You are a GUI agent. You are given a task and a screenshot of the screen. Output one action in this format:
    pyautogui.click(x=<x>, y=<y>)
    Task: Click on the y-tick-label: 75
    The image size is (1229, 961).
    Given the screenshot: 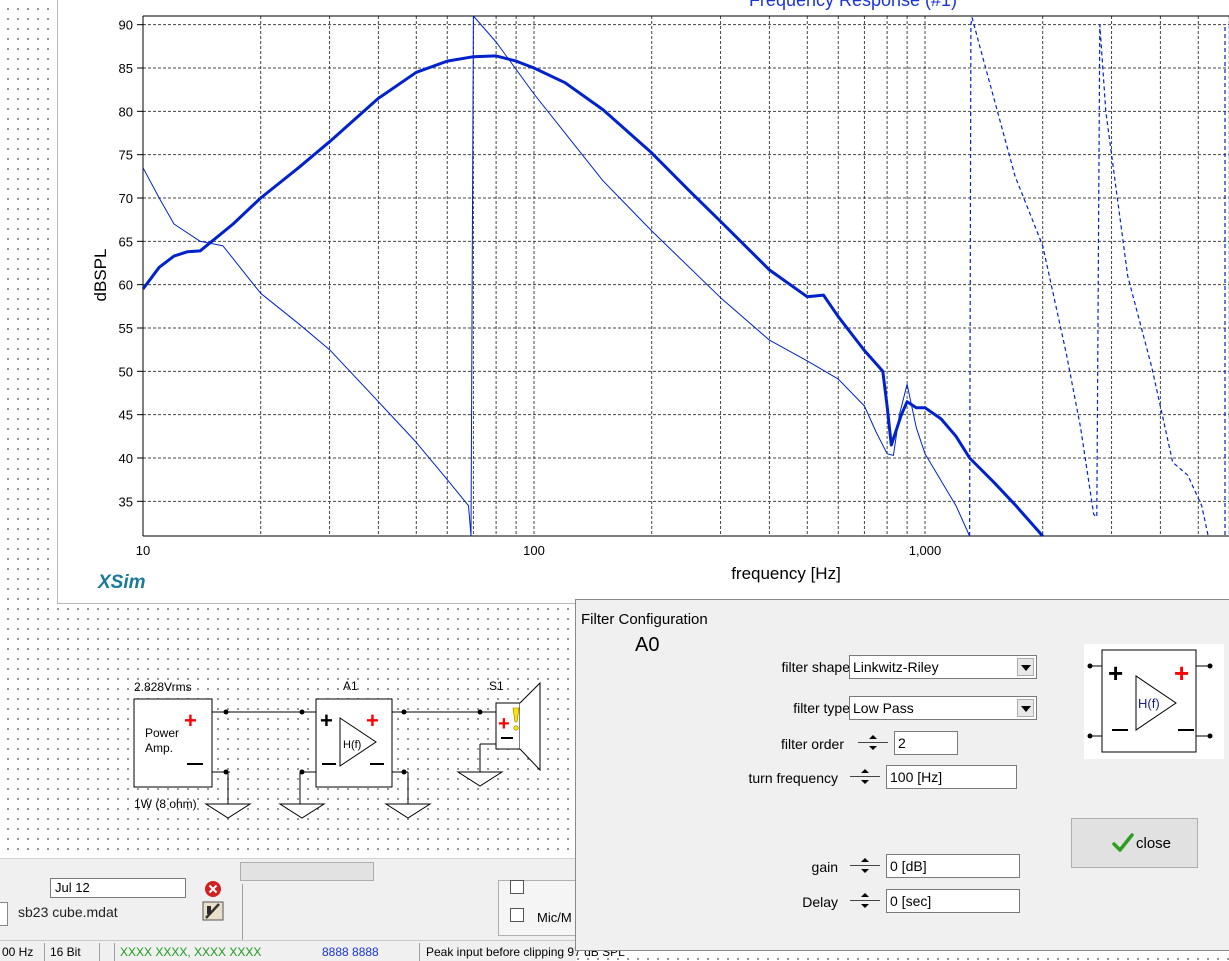 What is the action you would take?
    pyautogui.click(x=126, y=155)
    